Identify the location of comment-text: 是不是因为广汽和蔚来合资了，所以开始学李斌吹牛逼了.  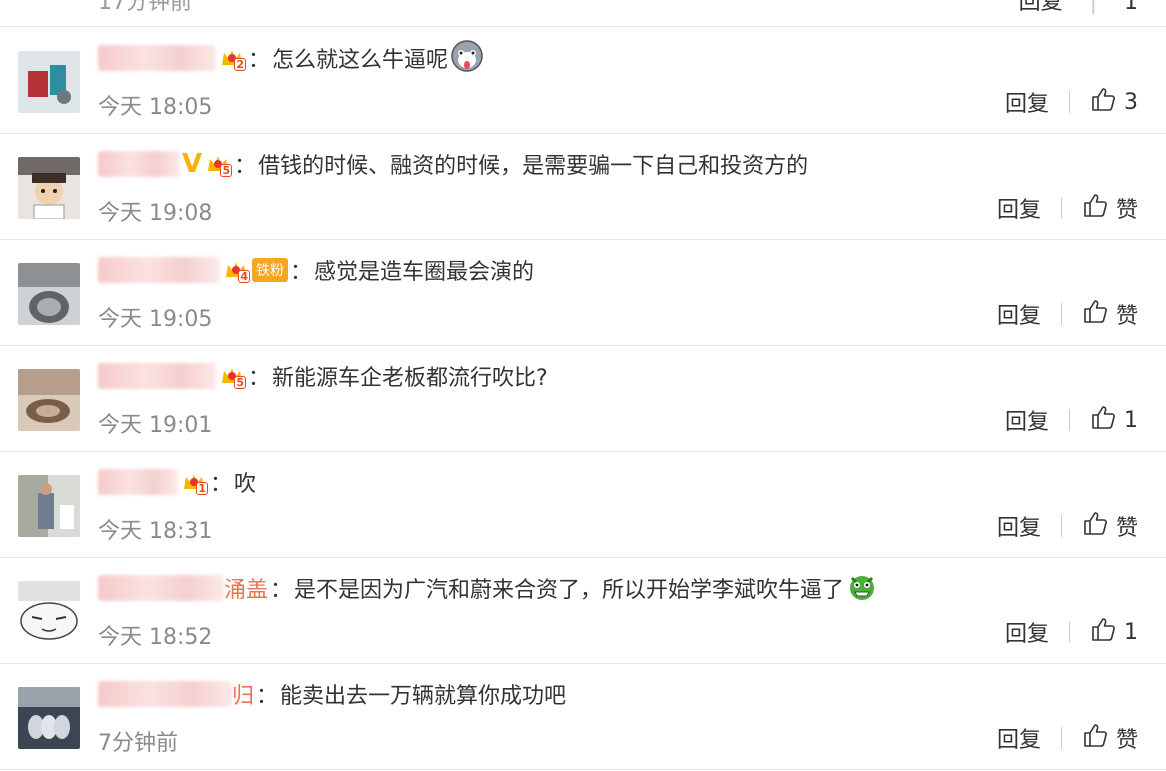
(569, 590).